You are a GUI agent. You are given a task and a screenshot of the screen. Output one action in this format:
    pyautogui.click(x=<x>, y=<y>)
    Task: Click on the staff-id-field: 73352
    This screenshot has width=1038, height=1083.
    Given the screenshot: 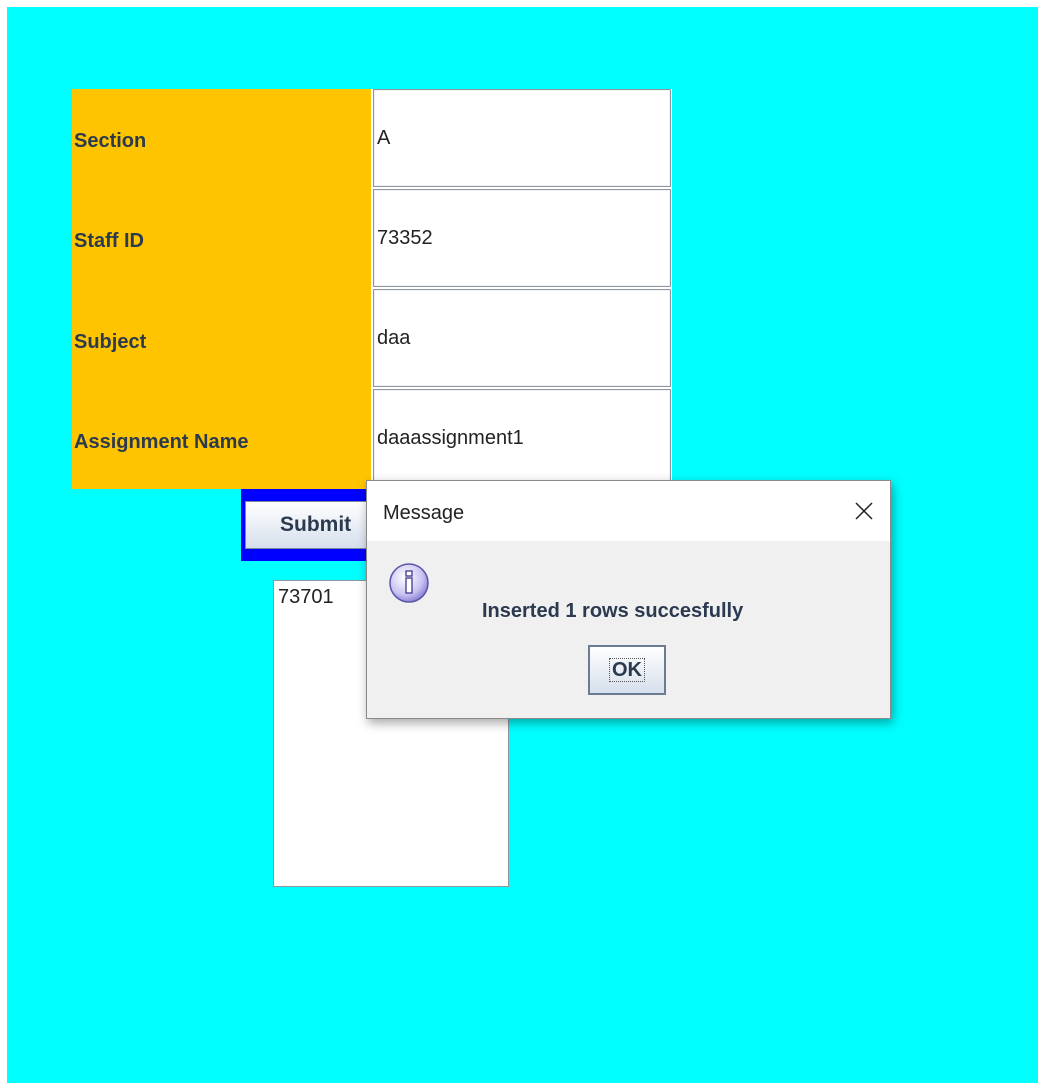 What is the action you would take?
    pyautogui.click(x=522, y=238)
    